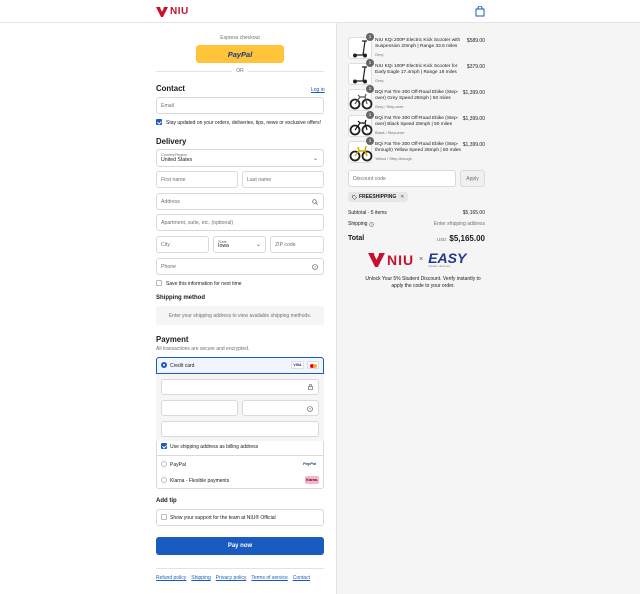 This screenshot has height=594, width=640. I want to click on search-icon, so click(315, 202).